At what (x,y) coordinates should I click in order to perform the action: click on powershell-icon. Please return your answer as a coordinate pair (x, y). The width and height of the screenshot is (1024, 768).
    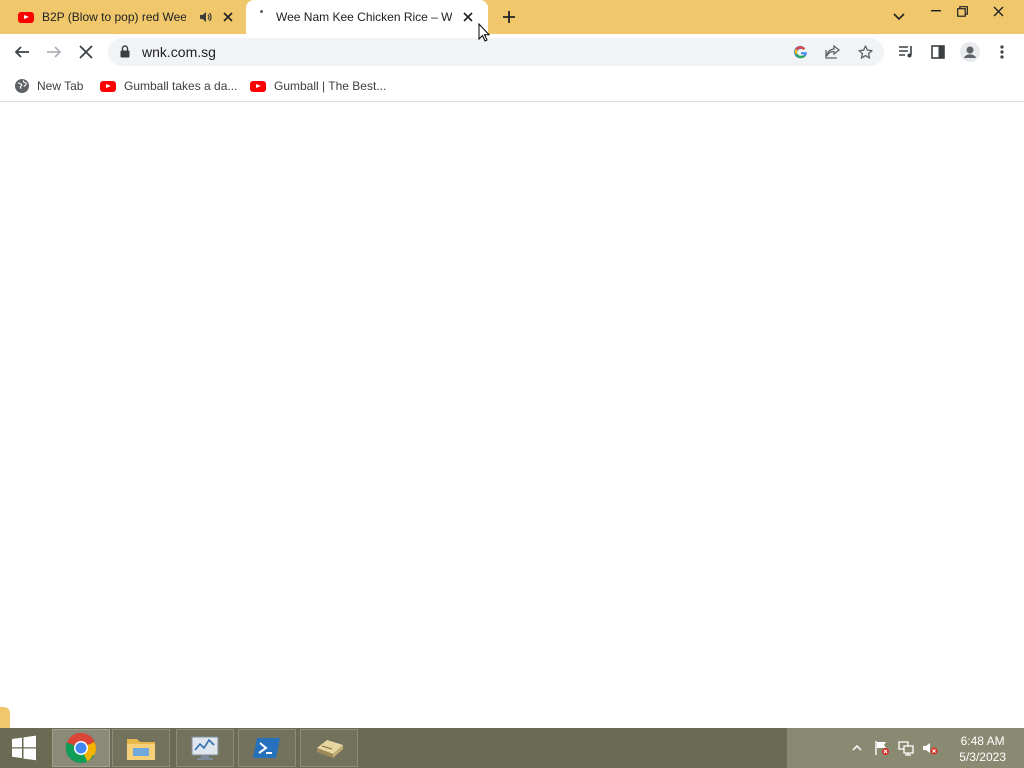
    Looking at the image, I should click on (266, 748).